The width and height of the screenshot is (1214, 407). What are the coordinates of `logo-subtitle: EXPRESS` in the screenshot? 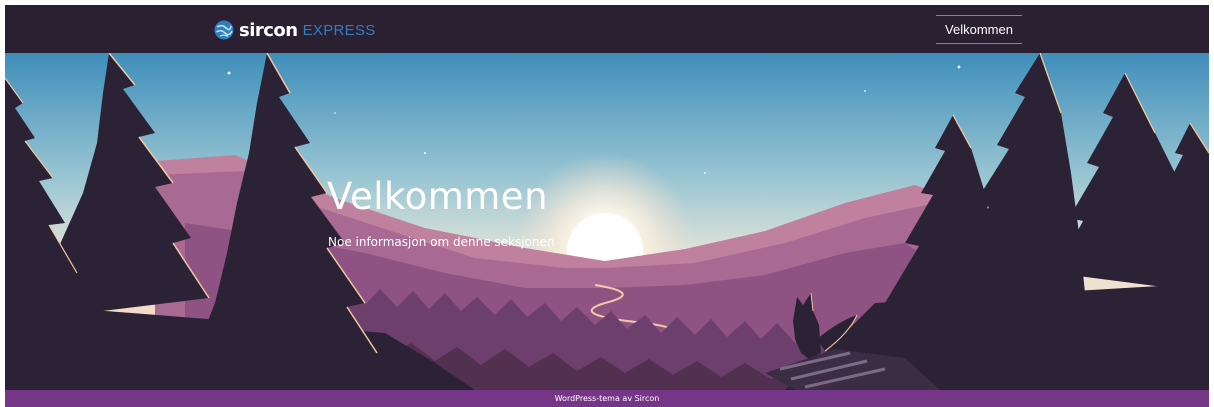 It's located at (339, 30).